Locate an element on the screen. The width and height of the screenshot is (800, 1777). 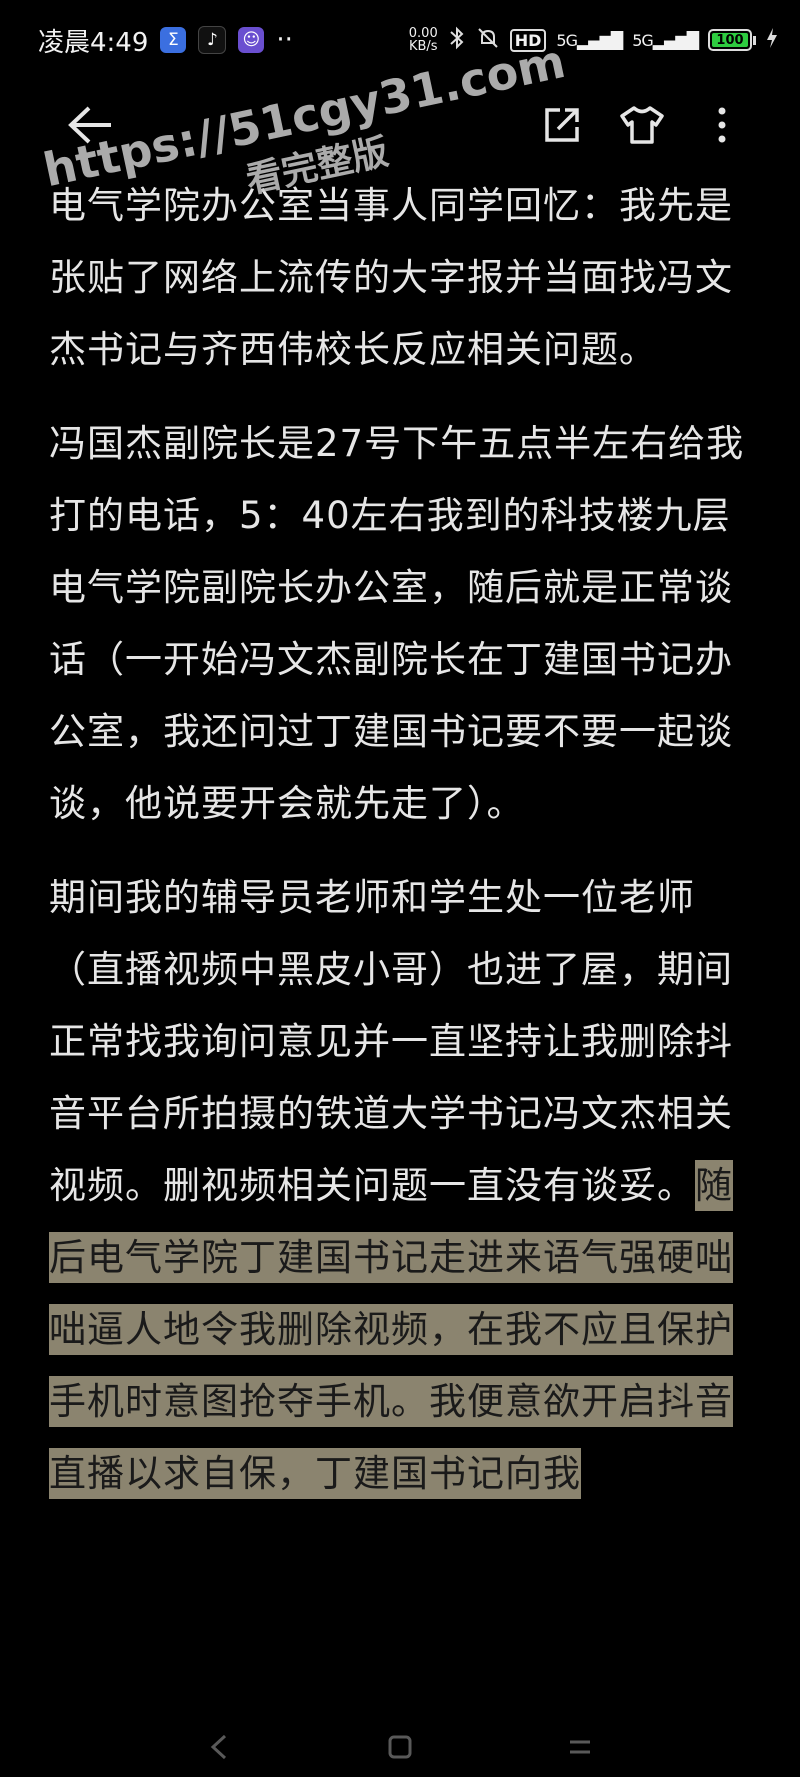
back-arrow-icon is located at coordinates (89, 125).